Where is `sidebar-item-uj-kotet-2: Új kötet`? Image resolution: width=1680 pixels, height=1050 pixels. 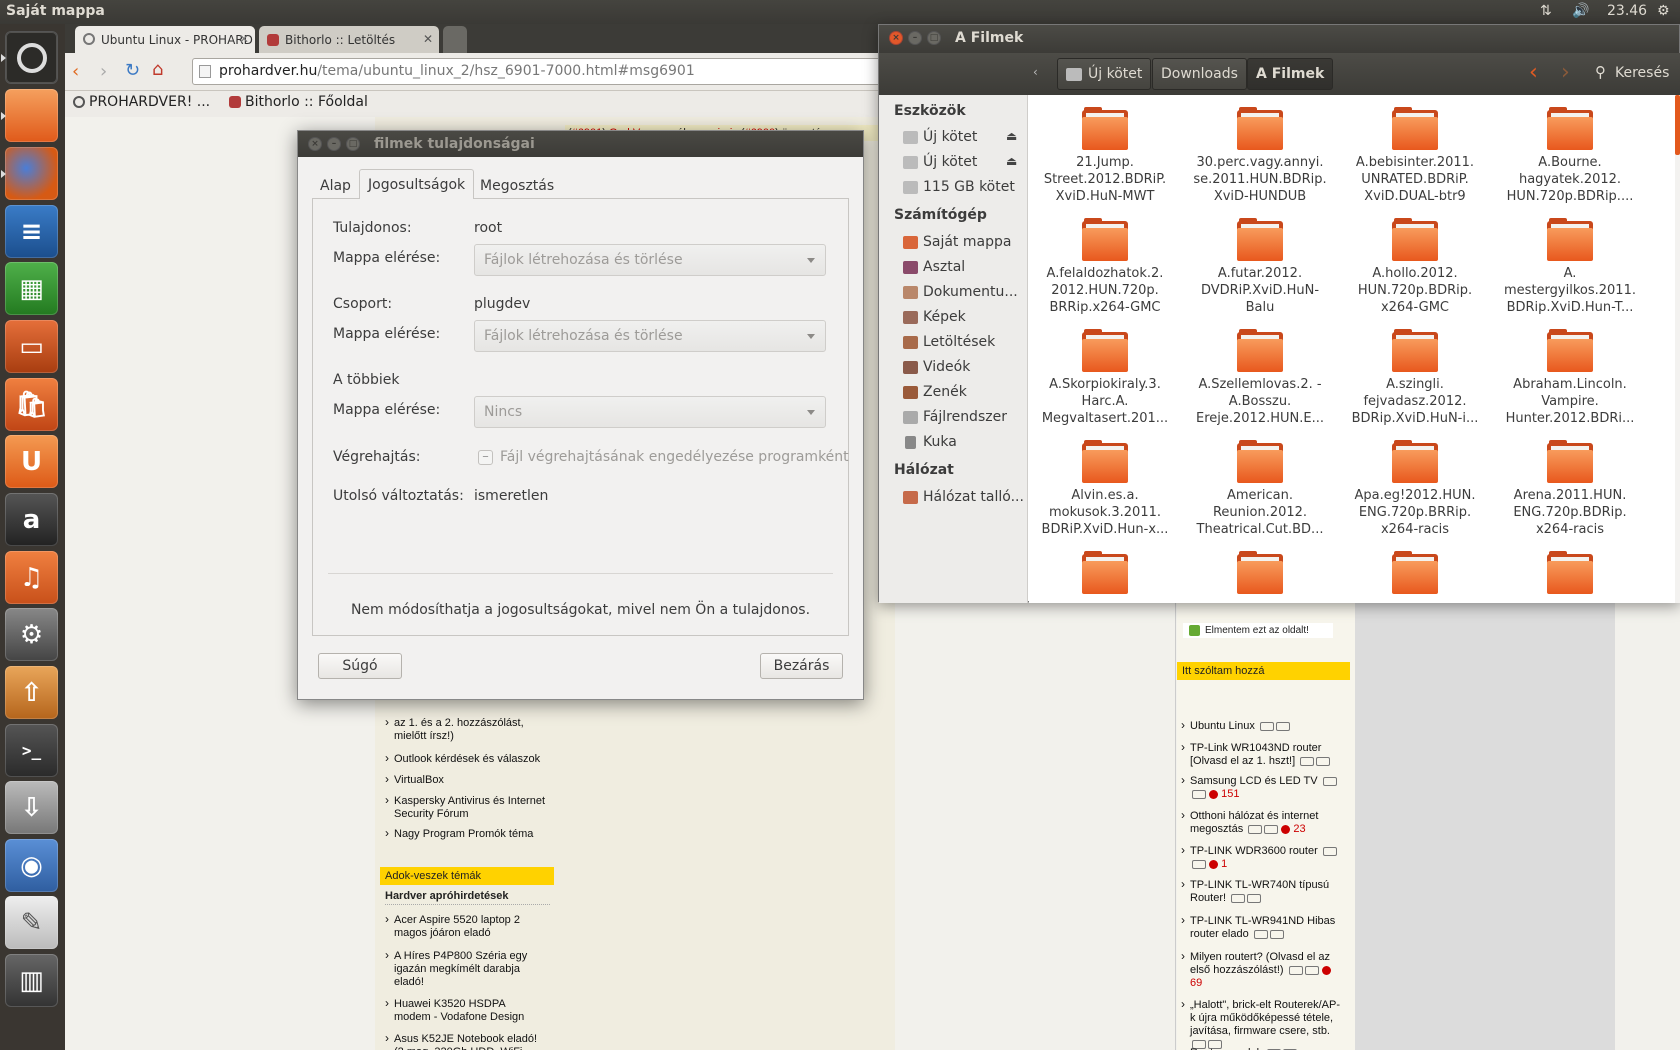
sidebar-item-uj-kotet-2: Új kötet is located at coordinates (940, 162).